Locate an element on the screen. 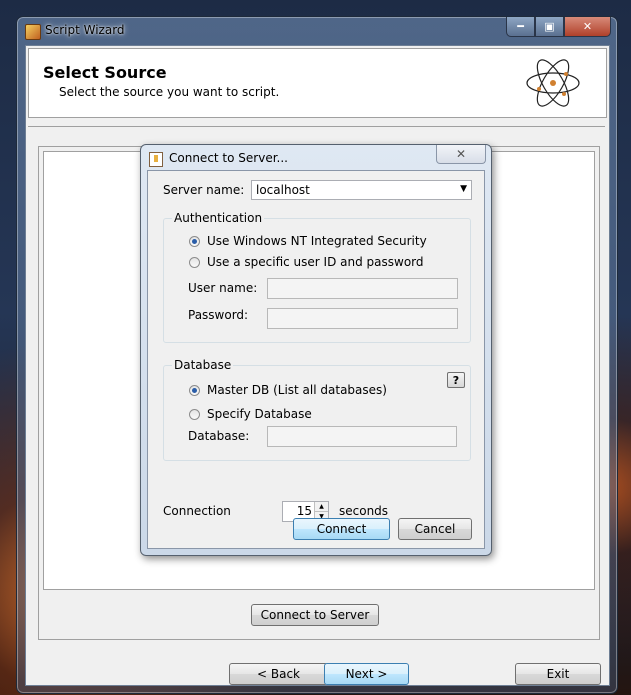  back-button: < Back is located at coordinates (278, 674).